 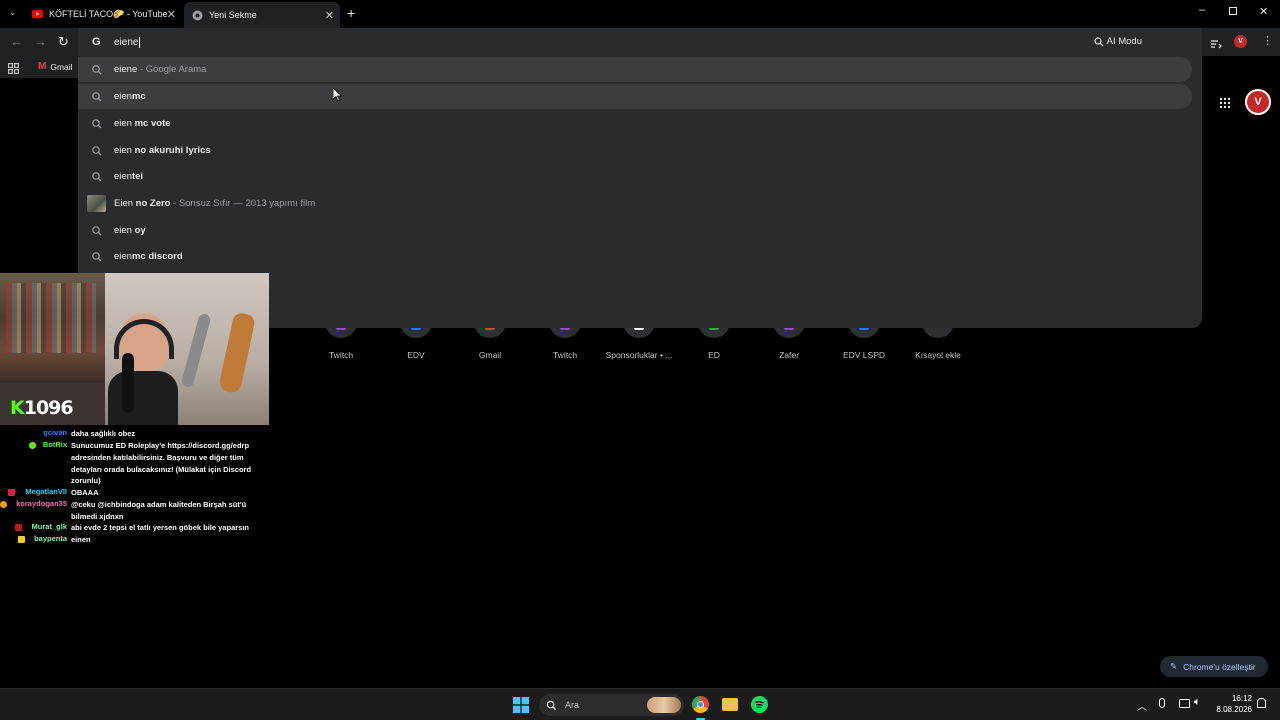 What do you see at coordinates (611, 705) in the screenshot?
I see `taskbar-search: Ara` at bounding box center [611, 705].